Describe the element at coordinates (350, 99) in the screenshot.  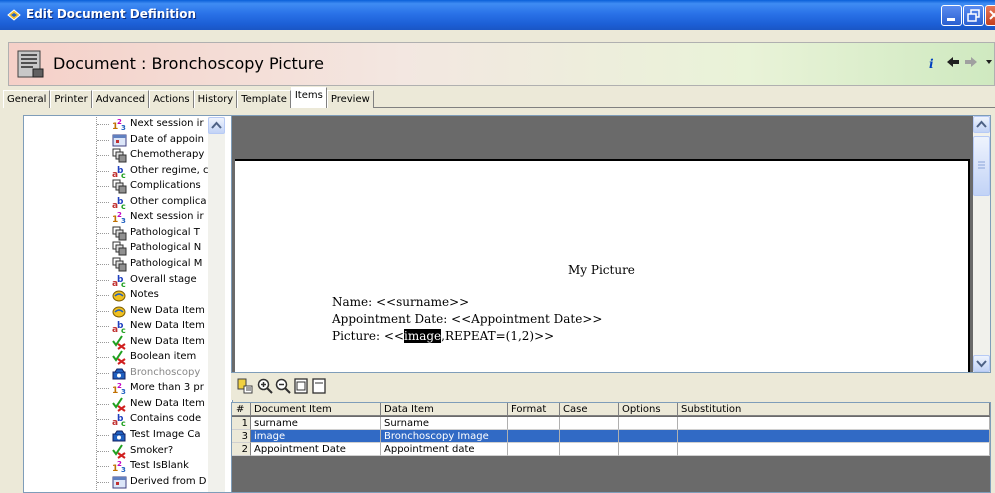
I see `tab-preview: Preview` at that location.